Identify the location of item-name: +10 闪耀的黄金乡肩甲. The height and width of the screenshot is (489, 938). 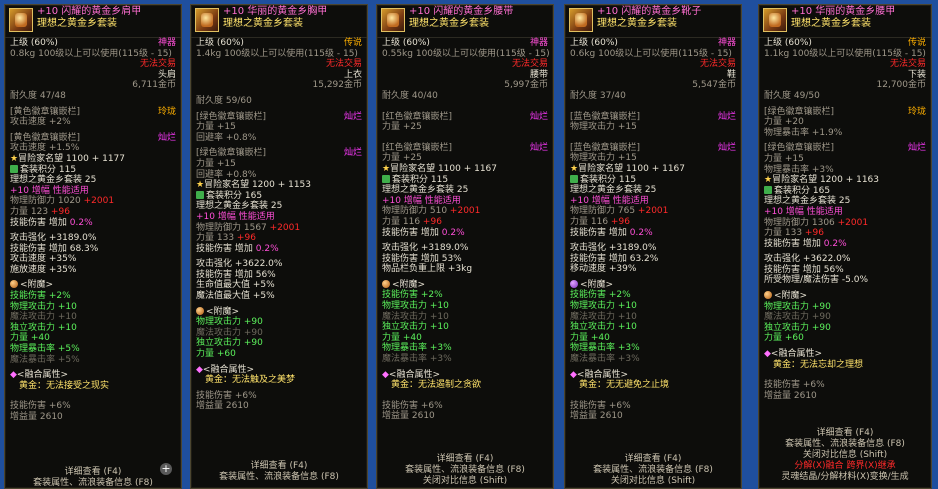
(89, 11).